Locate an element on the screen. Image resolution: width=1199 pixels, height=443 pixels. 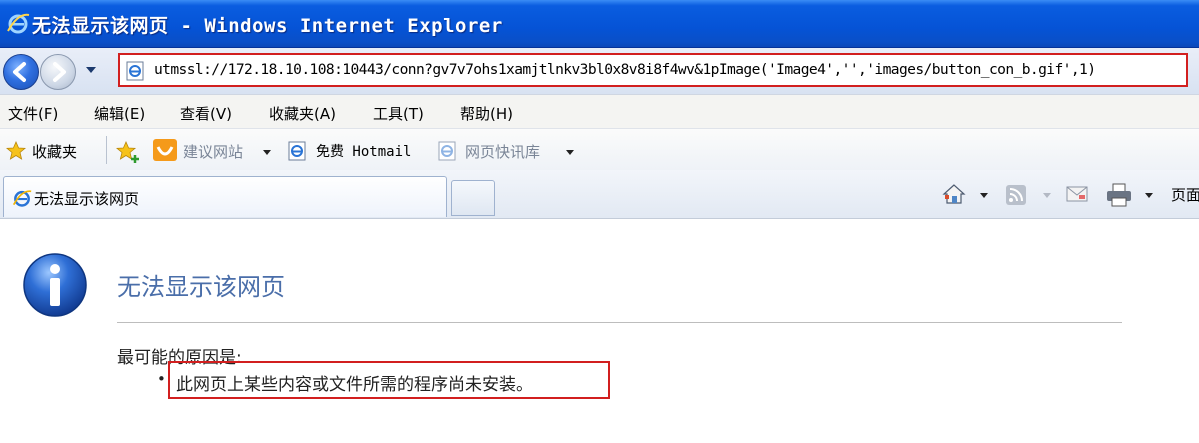
rss-icon is located at coordinates (1016, 195).